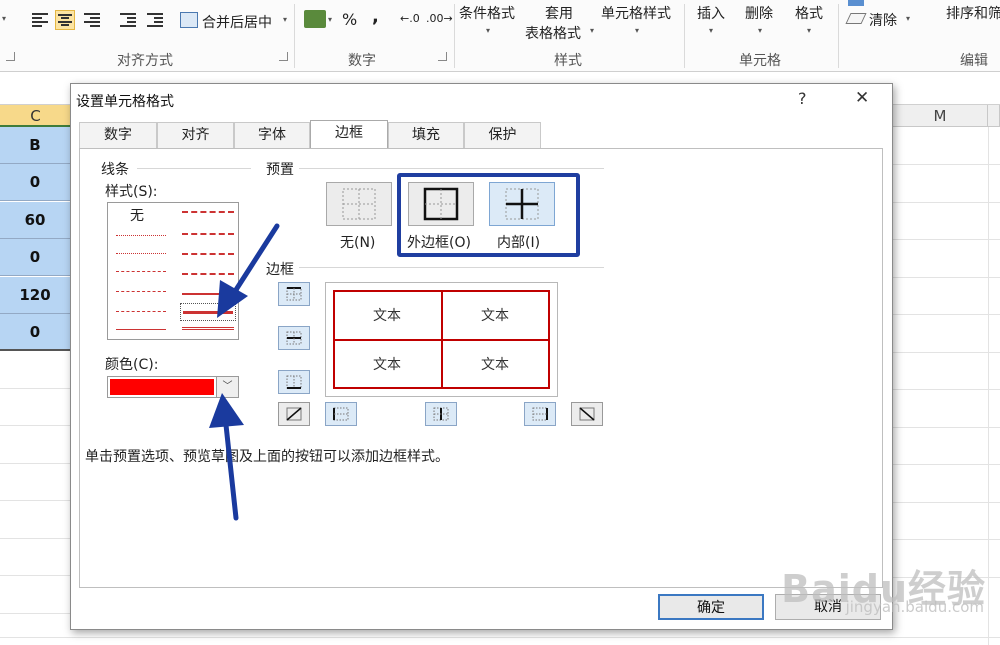  What do you see at coordinates (272, 135) in the screenshot?
I see `tab-font: 字体` at bounding box center [272, 135].